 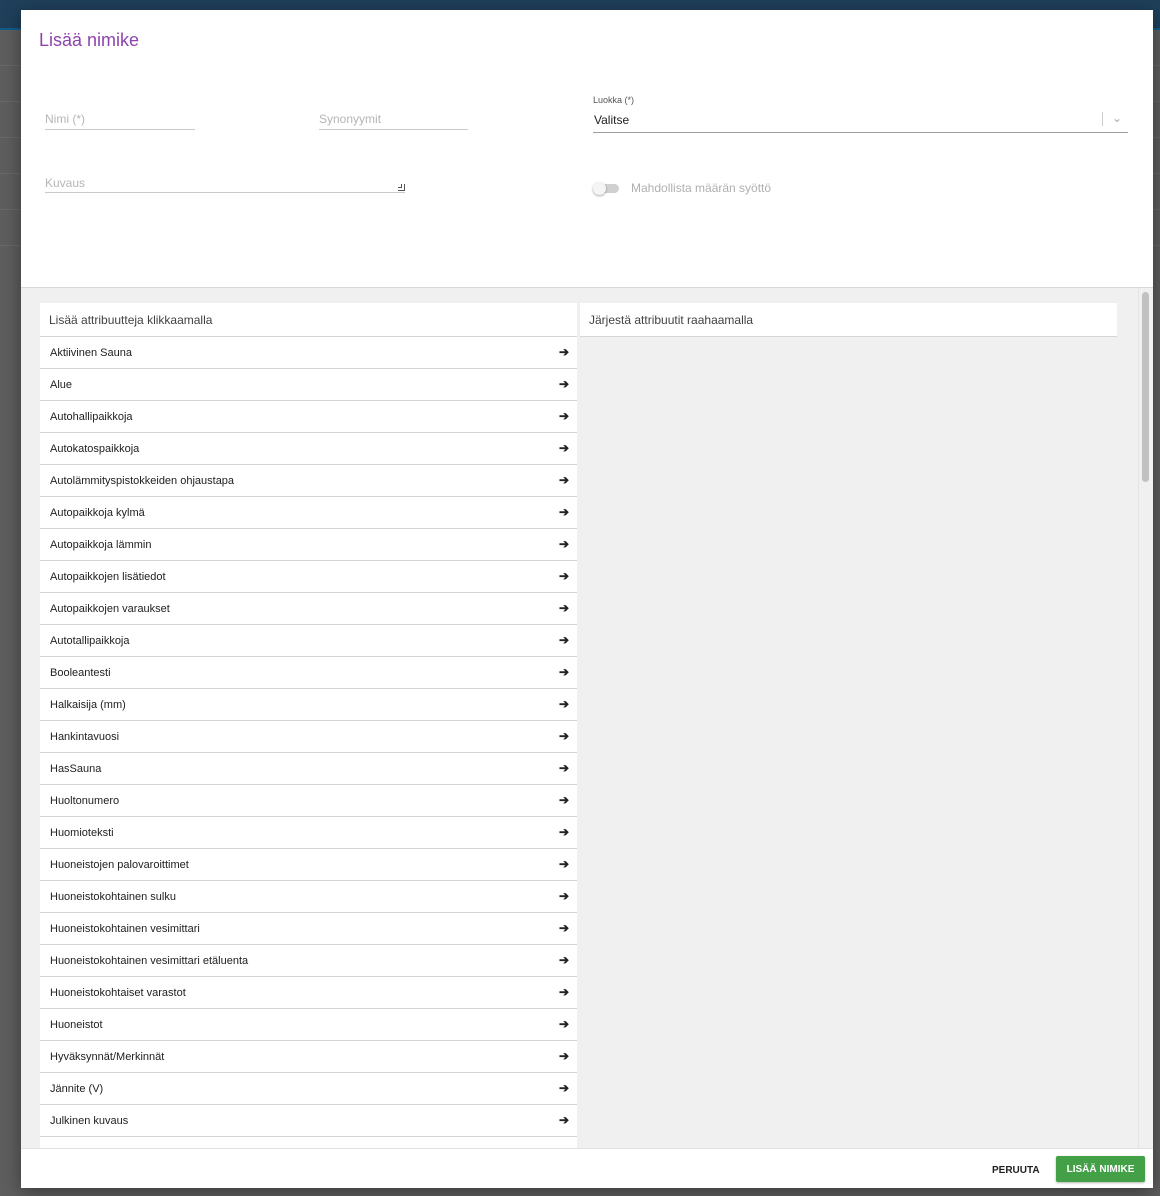 What do you see at coordinates (91, 417) in the screenshot?
I see `attribute-label: Autohallipaikkoja` at bounding box center [91, 417].